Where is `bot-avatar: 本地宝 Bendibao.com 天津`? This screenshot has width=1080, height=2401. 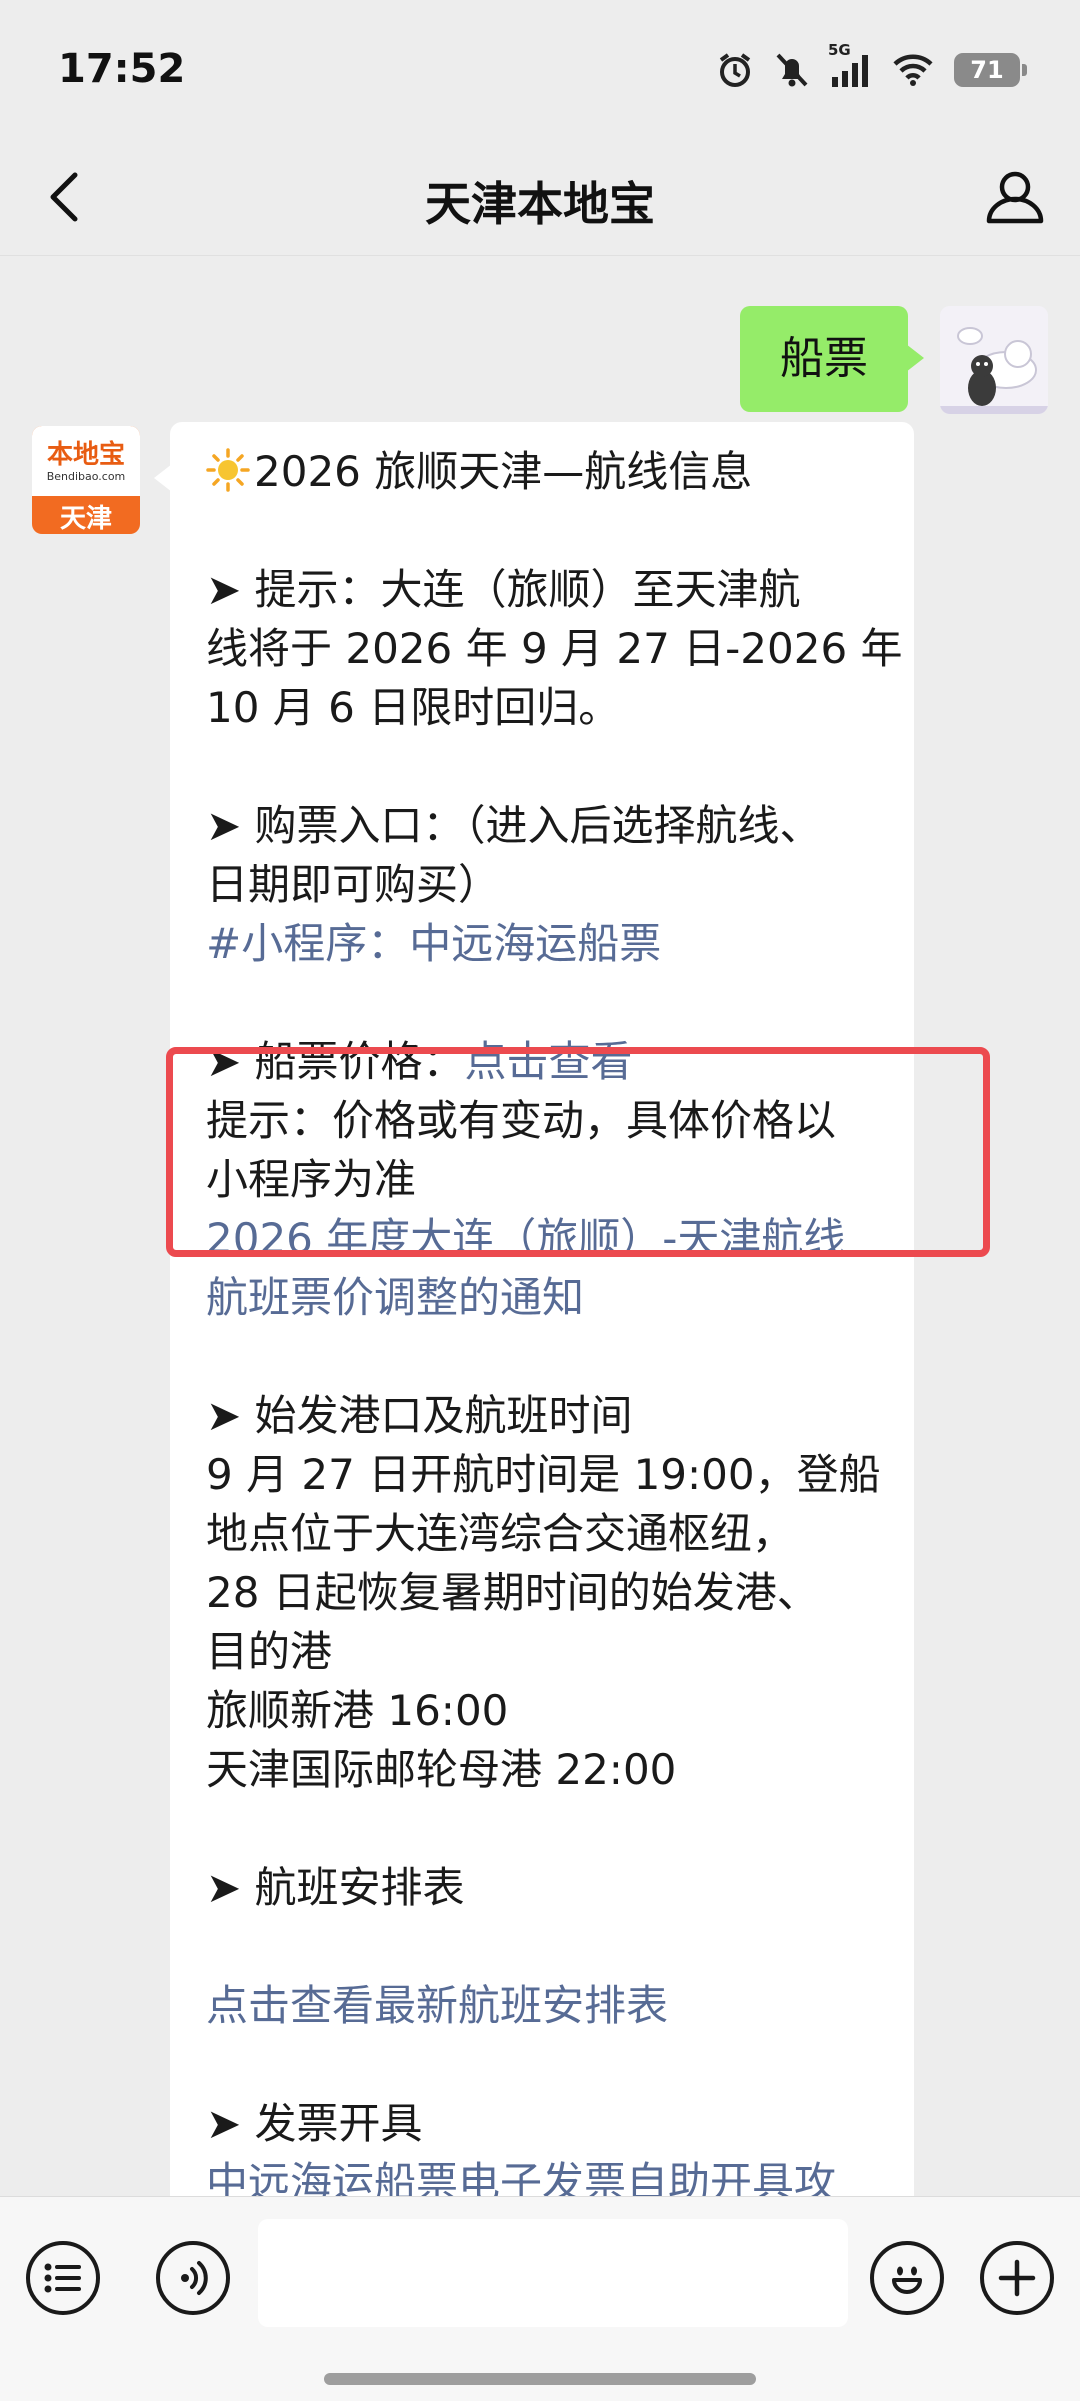
bot-avatar: 本地宝 Bendibao.com 天津 is located at coordinates (86, 480).